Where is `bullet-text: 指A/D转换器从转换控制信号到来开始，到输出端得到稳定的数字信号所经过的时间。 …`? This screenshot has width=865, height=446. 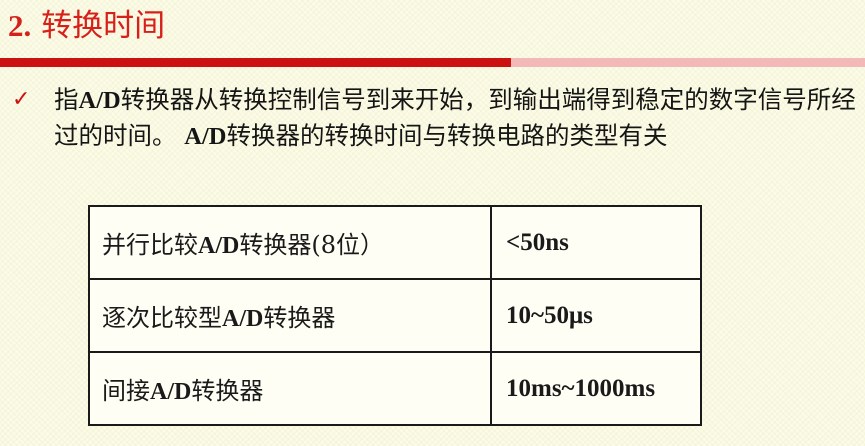 bullet-text: 指A/D转换器从转换控制信号到来开始，到输出端得到稳定的数字信号所经过的时间。 … is located at coordinates (455, 118).